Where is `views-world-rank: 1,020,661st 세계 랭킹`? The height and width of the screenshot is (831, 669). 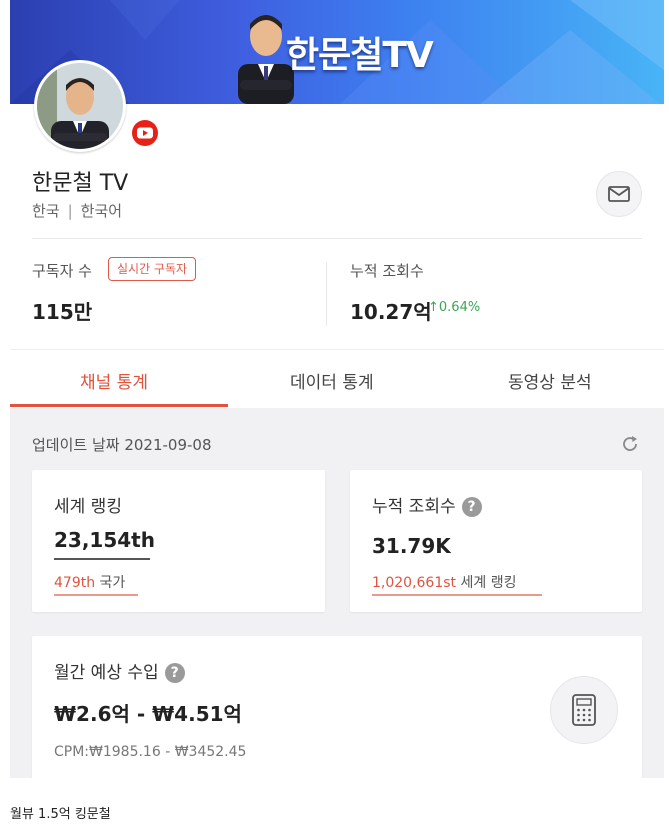
views-world-rank: 1,020,661st 세계 랭킹 is located at coordinates (444, 582).